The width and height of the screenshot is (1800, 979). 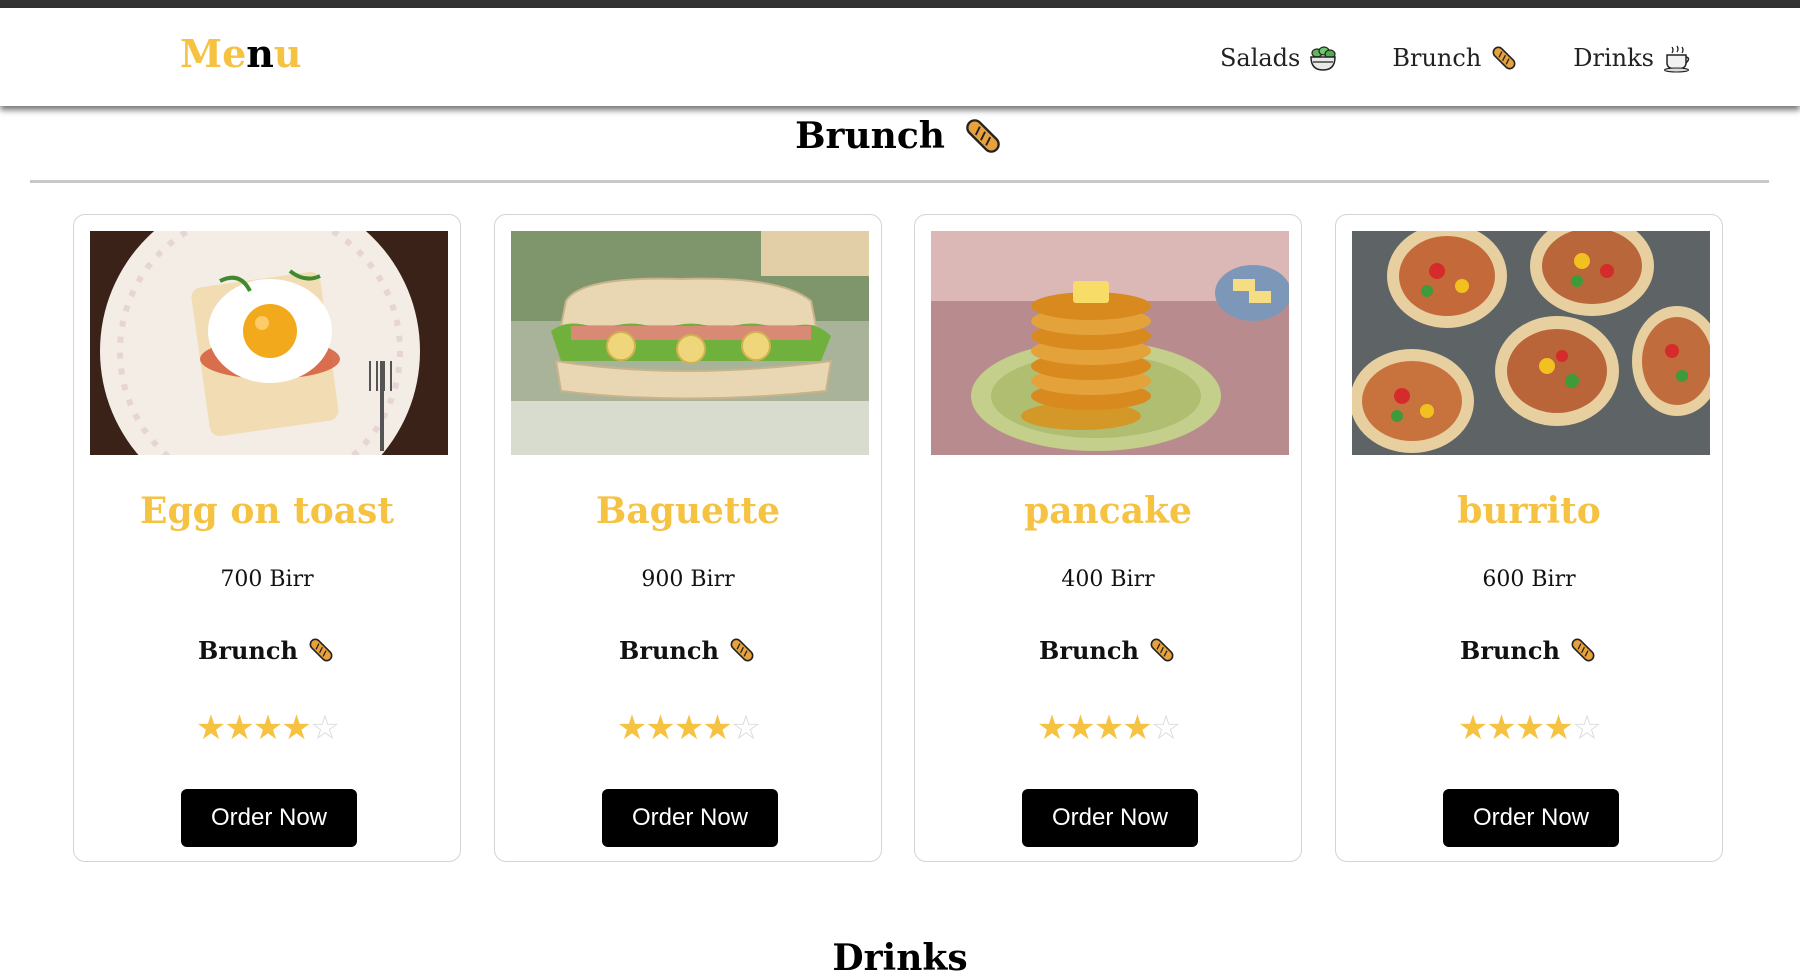 I want to click on top-strip, so click(x=900, y=4).